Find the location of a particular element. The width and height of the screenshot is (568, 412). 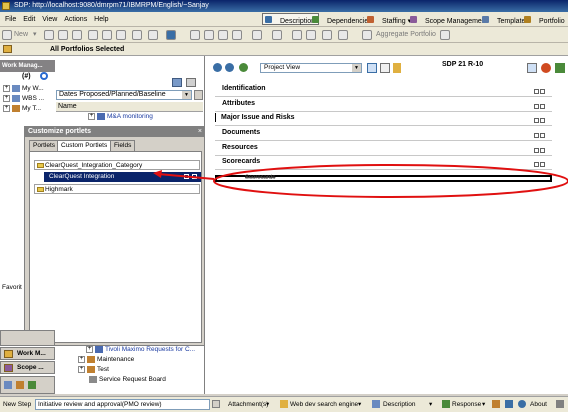

annotation-overlay is located at coordinates (360, 181).